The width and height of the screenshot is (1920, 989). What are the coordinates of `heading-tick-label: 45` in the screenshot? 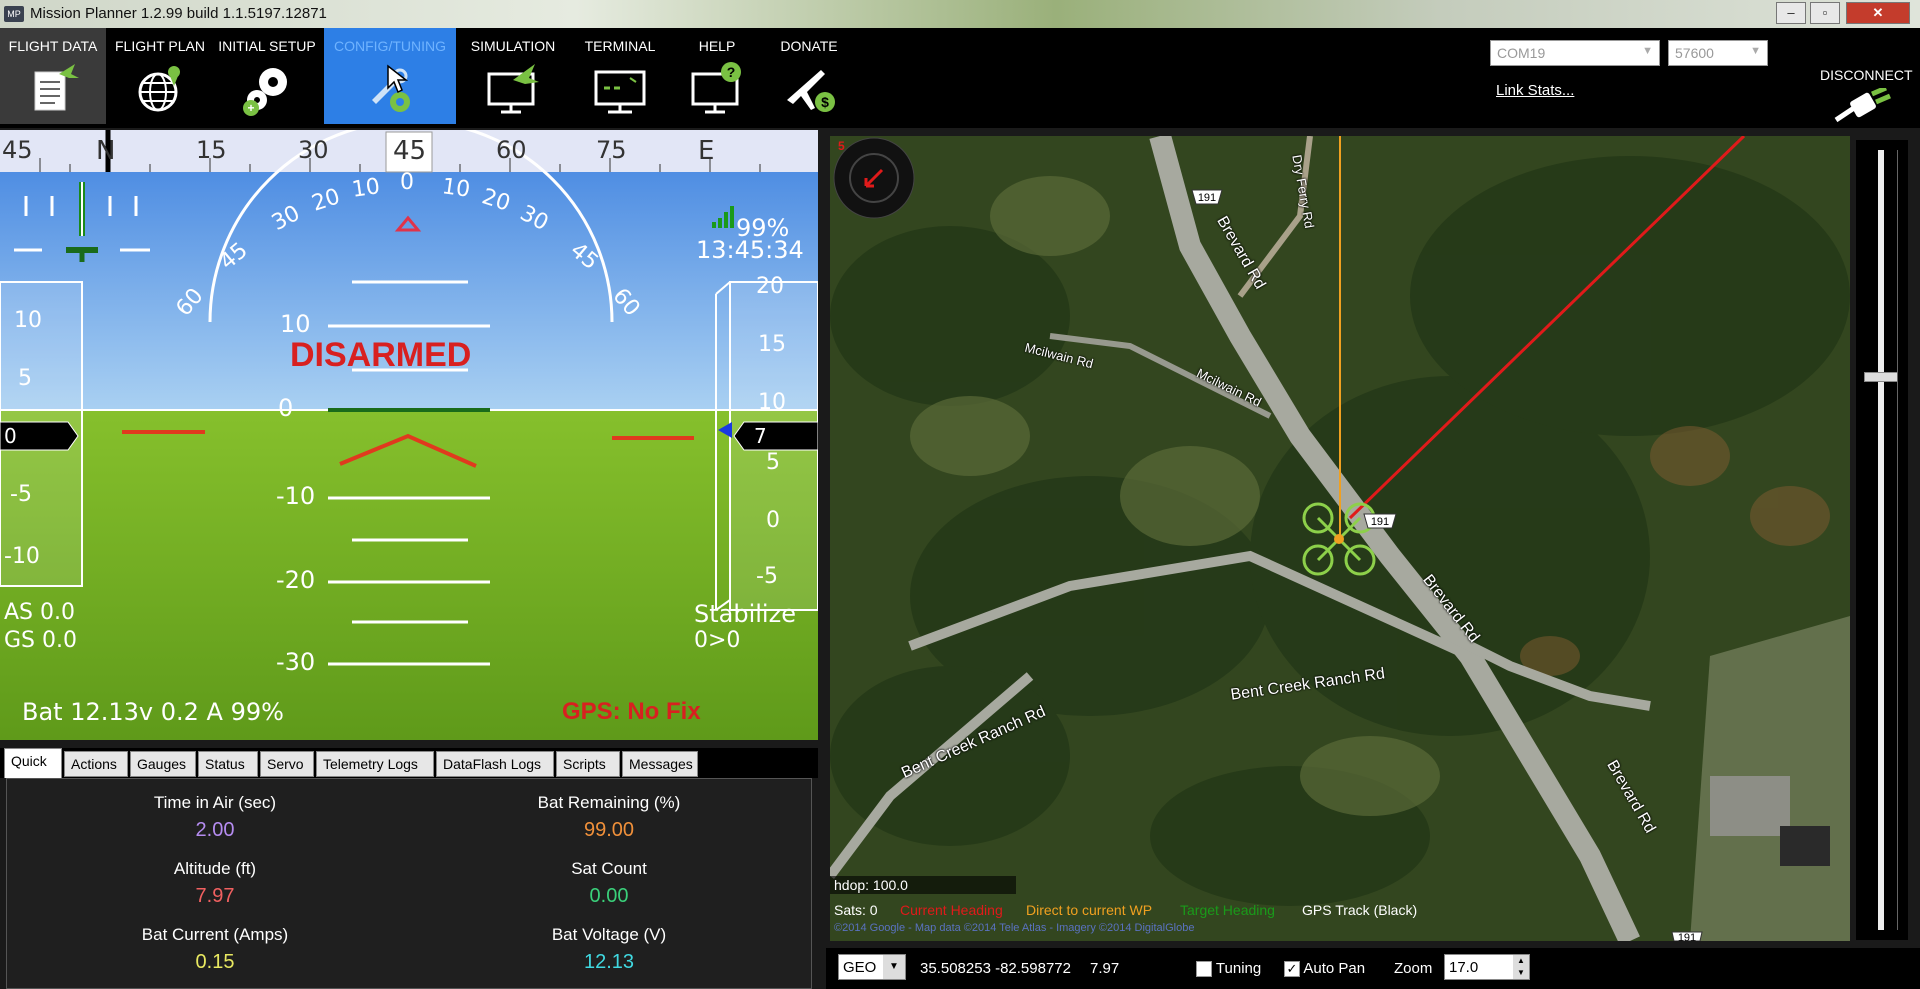 It's located at (17, 150).